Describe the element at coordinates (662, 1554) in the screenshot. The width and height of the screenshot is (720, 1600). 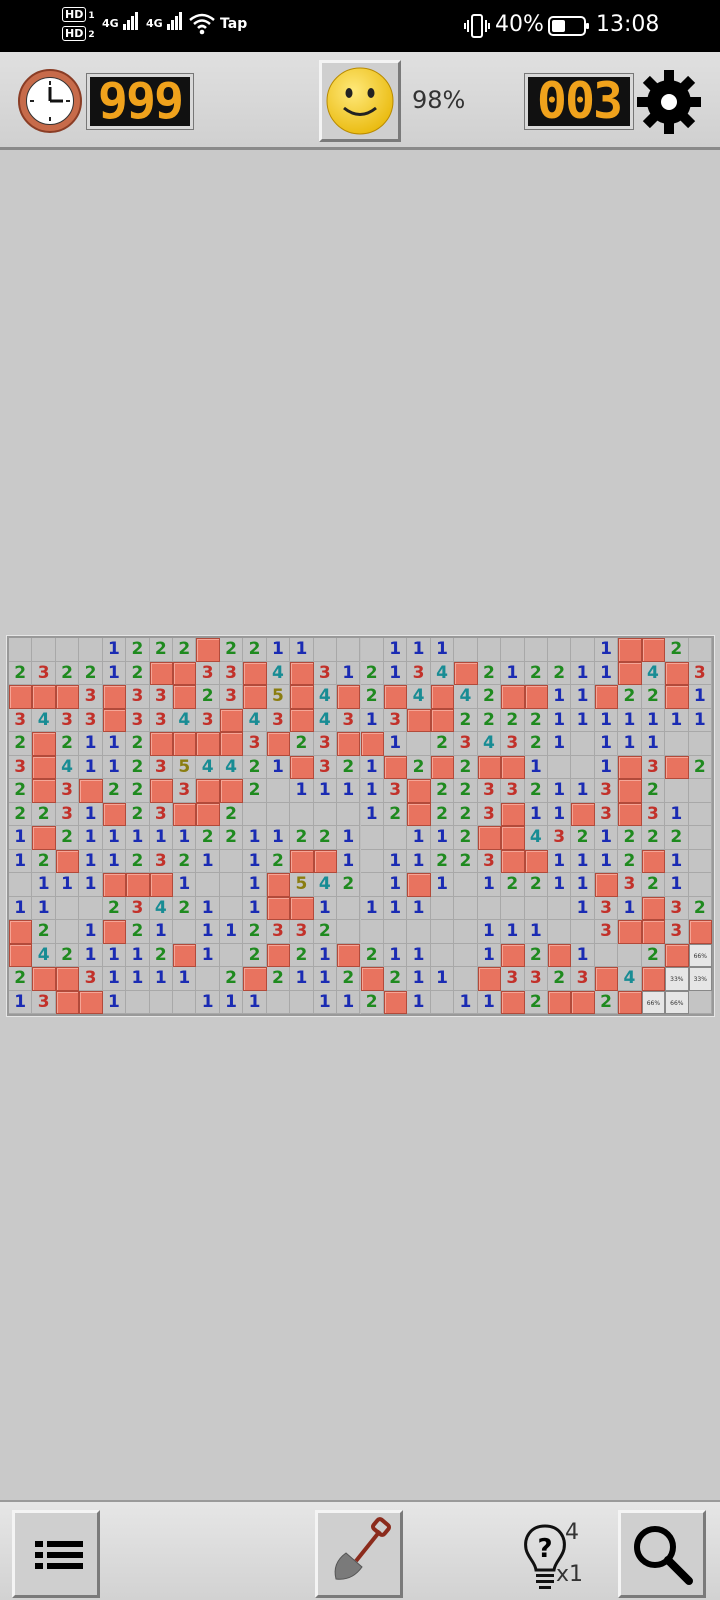
I see `zoom-button` at that location.